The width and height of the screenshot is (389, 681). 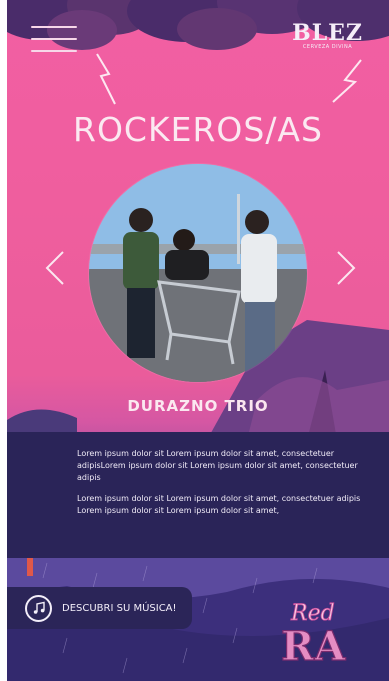 I want to click on discover-music-button: DESCUBRI SU MÚSICA!, so click(x=99, y=608).